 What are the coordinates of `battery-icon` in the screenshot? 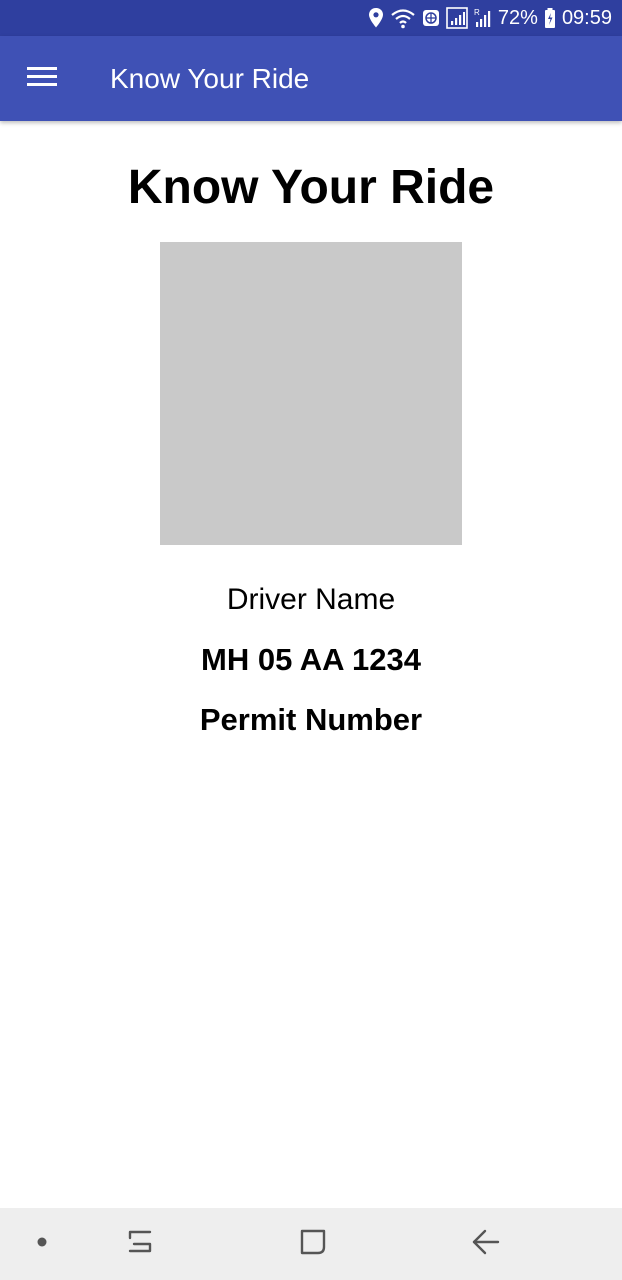 It's located at (550, 18).